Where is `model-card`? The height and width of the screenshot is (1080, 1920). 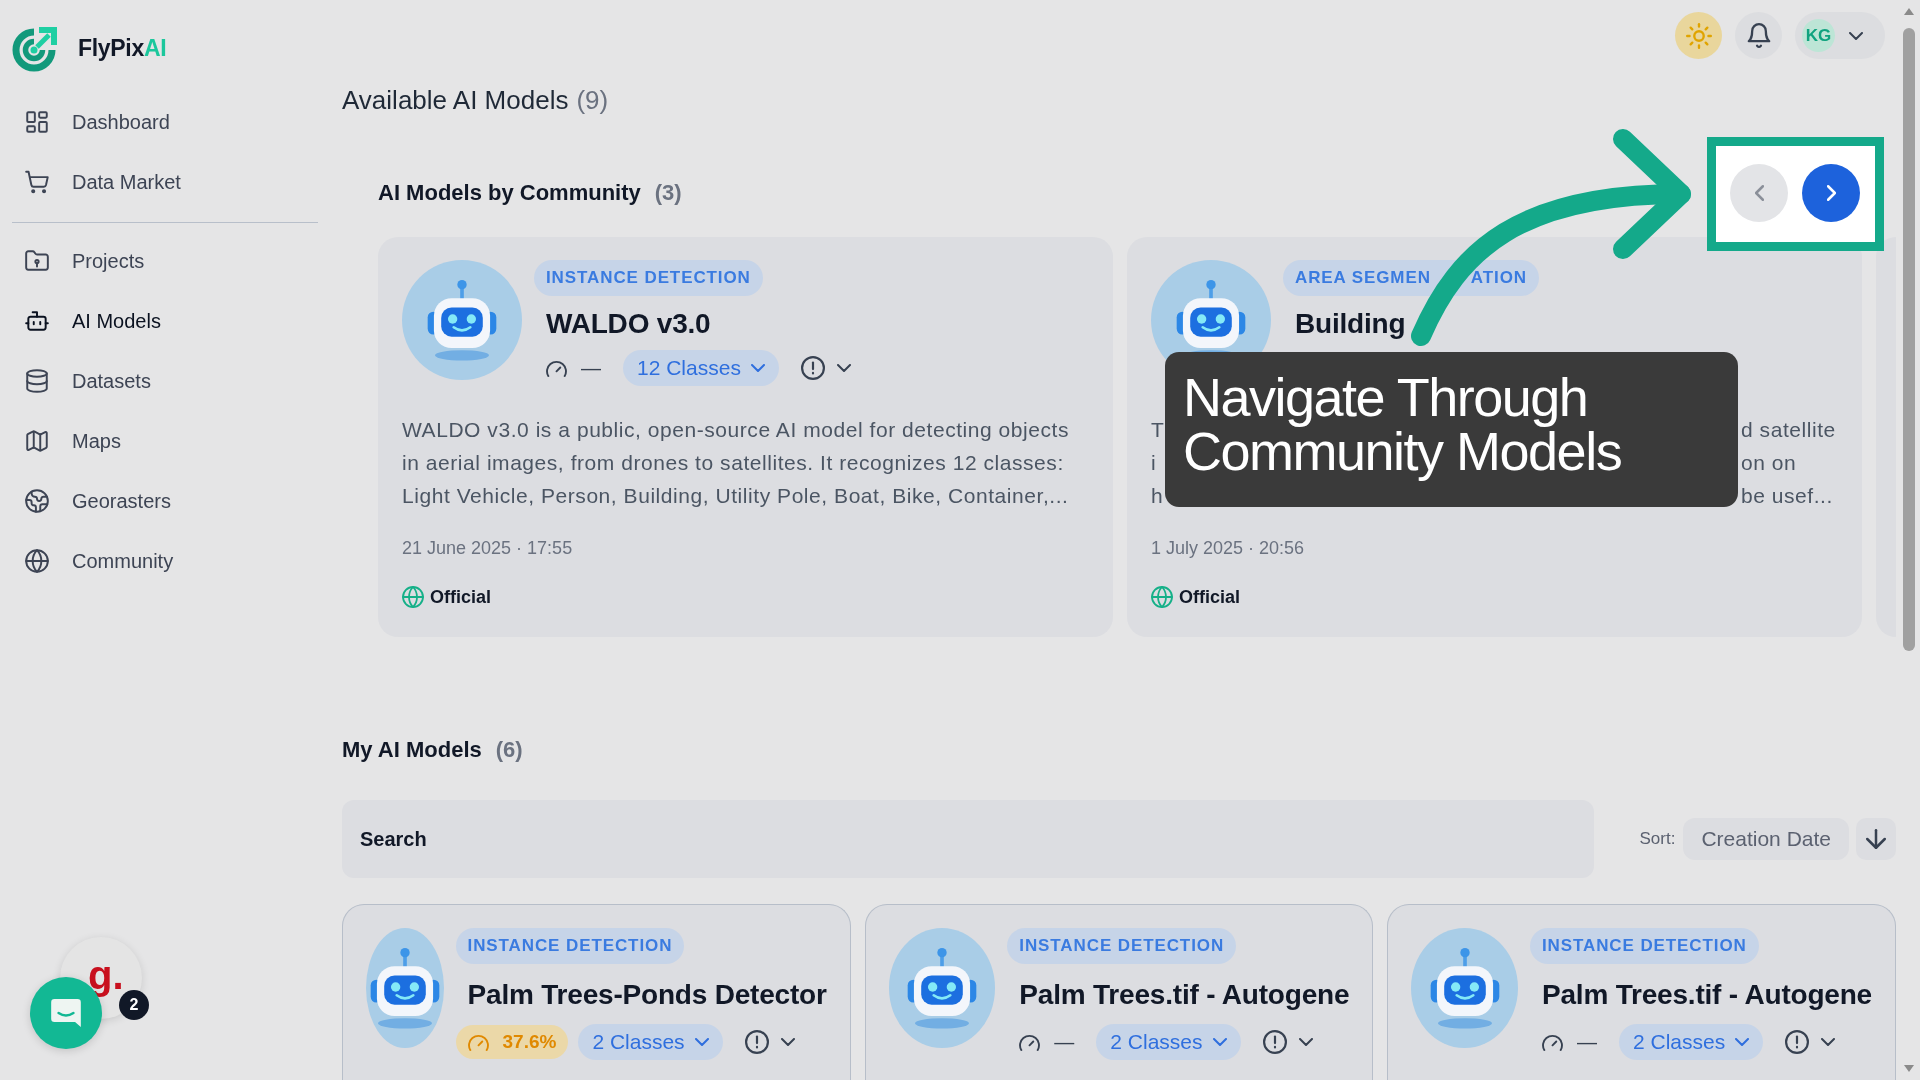
model-card is located at coordinates (745, 437).